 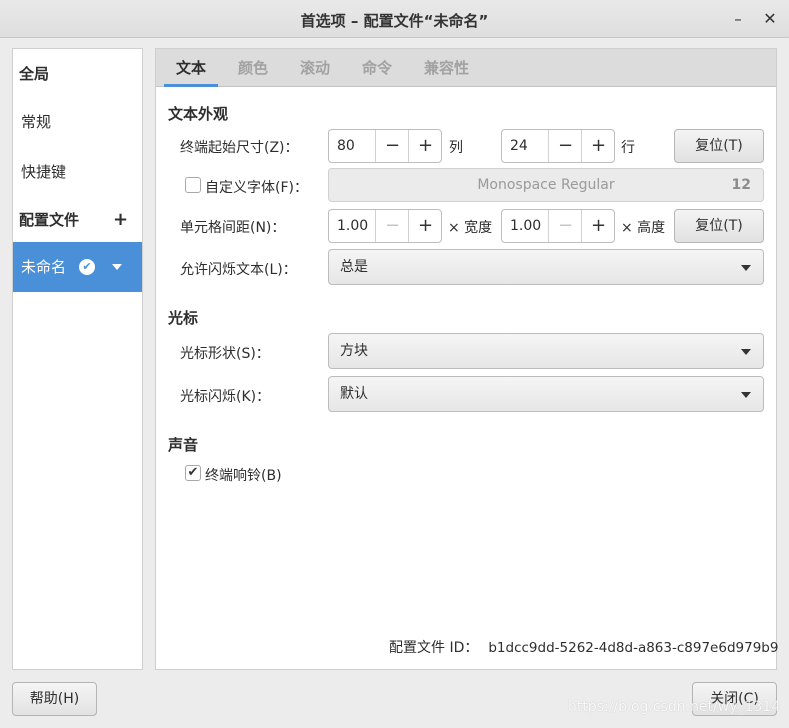 What do you see at coordinates (354, 267) in the screenshot?
I see `blink-text-value: 总是` at bounding box center [354, 267].